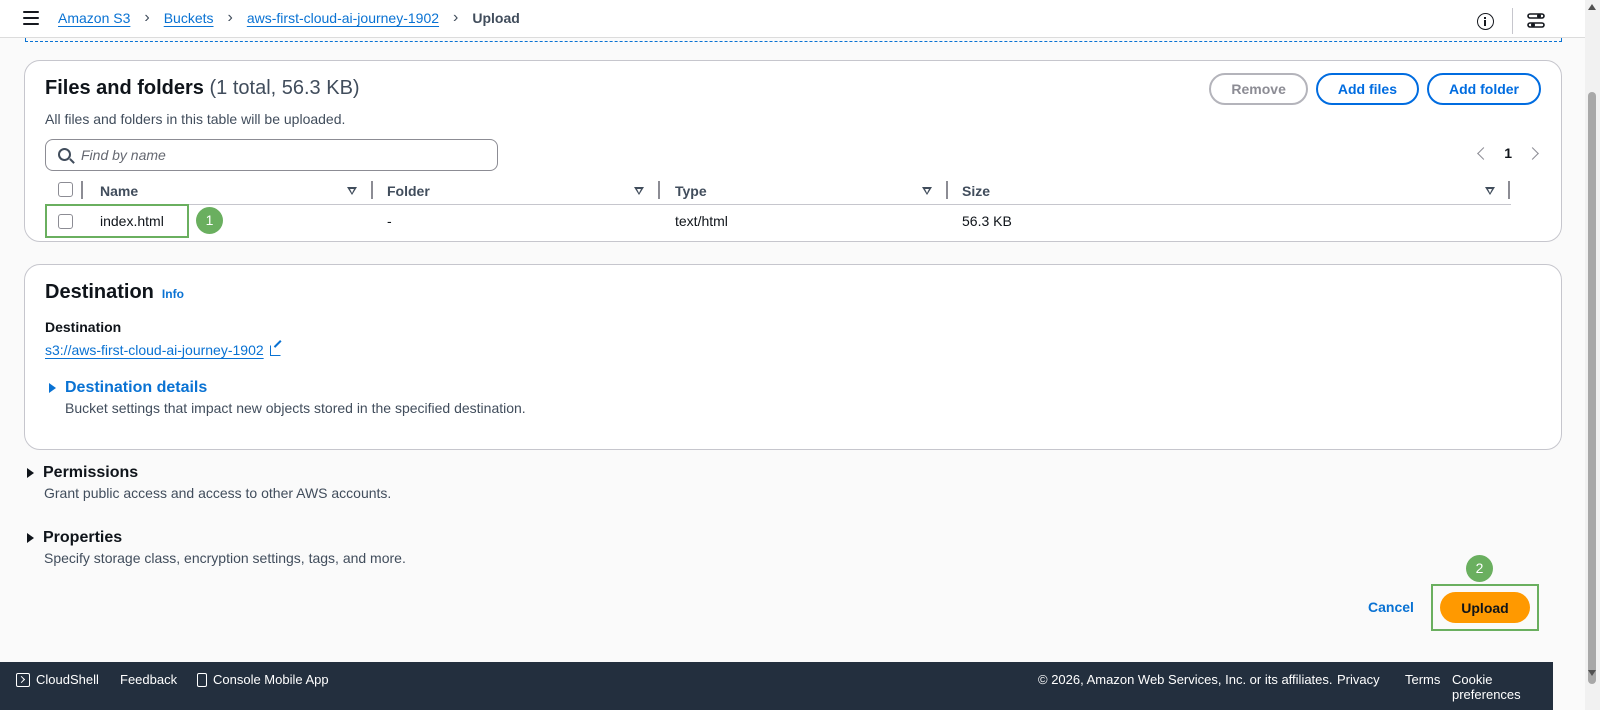  I want to click on files-panel-actions: Remove Add files Add folder, so click(1375, 89).